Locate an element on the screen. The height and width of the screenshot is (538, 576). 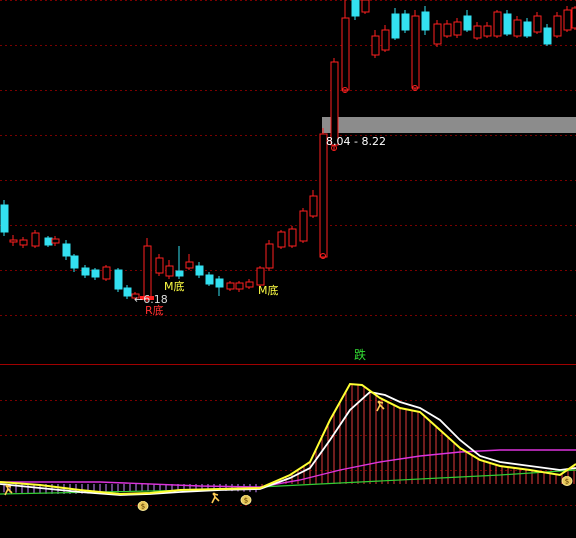
price-band-box is located at coordinates (449, 125).